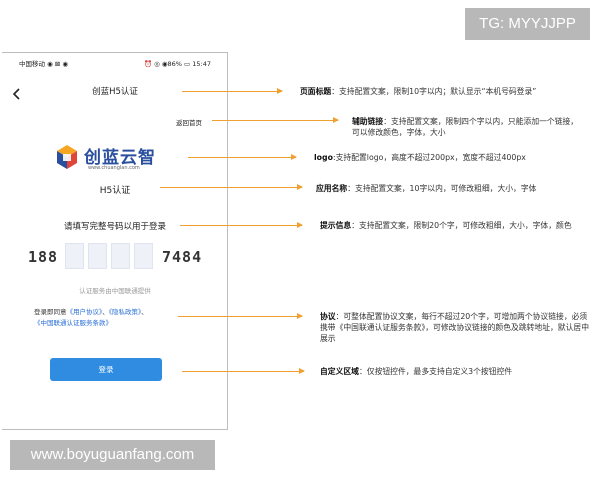 The width and height of the screenshot is (600, 480). What do you see at coordinates (232, 91) in the screenshot?
I see `arrow-page-title` at bounding box center [232, 91].